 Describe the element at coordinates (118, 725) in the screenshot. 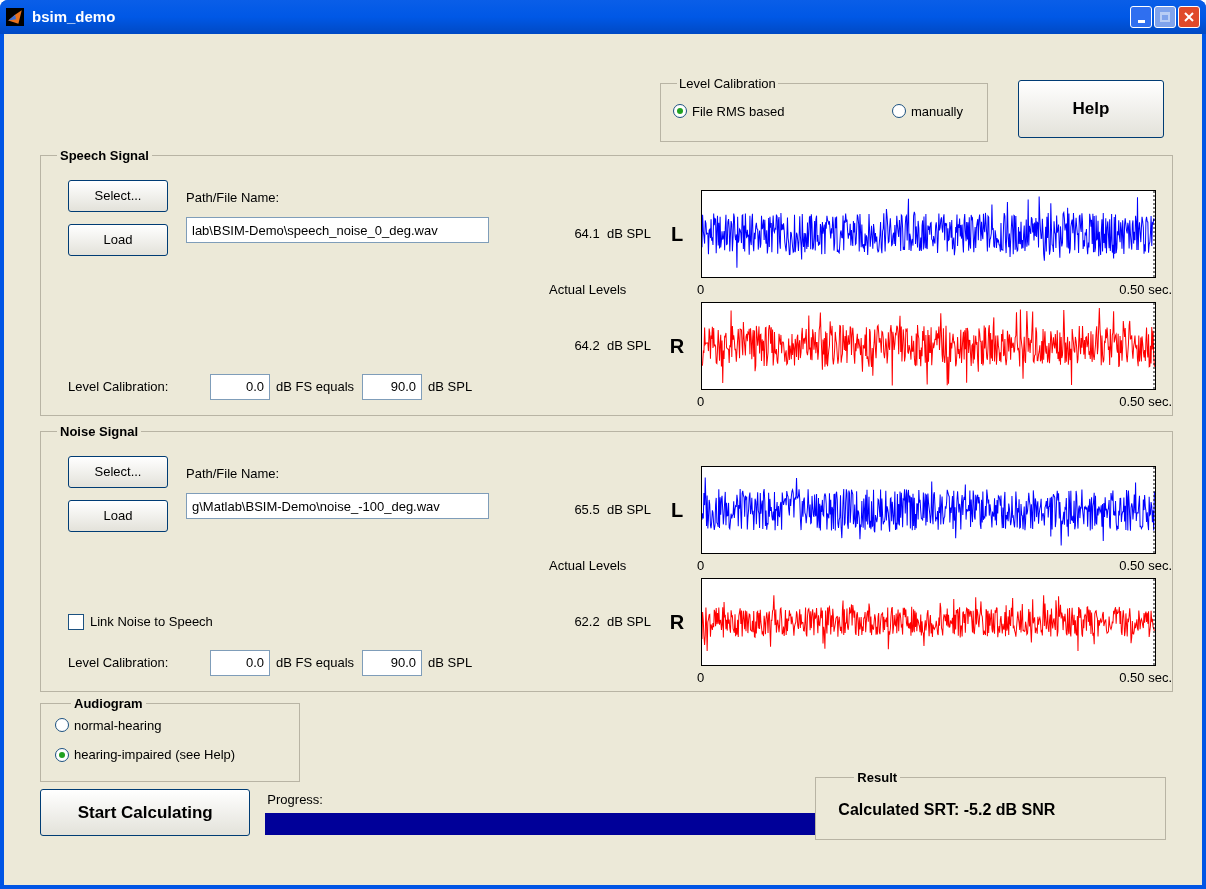

I see `radio-label: normal-hearing` at that location.